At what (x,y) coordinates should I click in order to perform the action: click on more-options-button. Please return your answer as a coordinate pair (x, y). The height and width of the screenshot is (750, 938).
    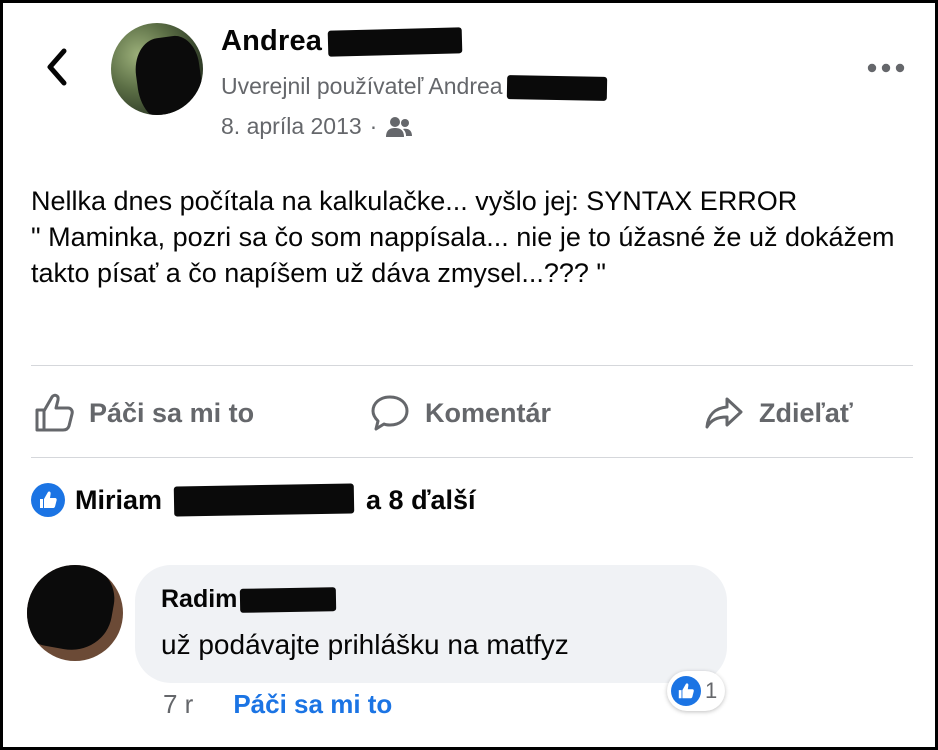
    Looking at the image, I should click on (886, 68).